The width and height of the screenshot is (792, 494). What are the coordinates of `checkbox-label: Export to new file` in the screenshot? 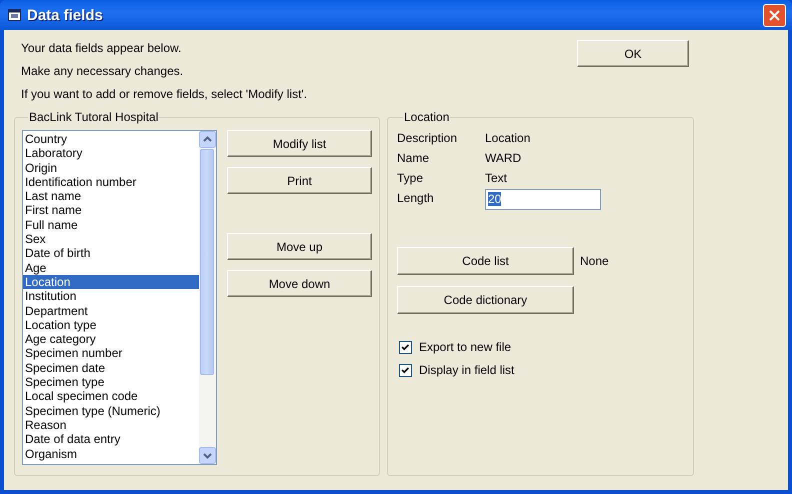 It's located at (465, 347).